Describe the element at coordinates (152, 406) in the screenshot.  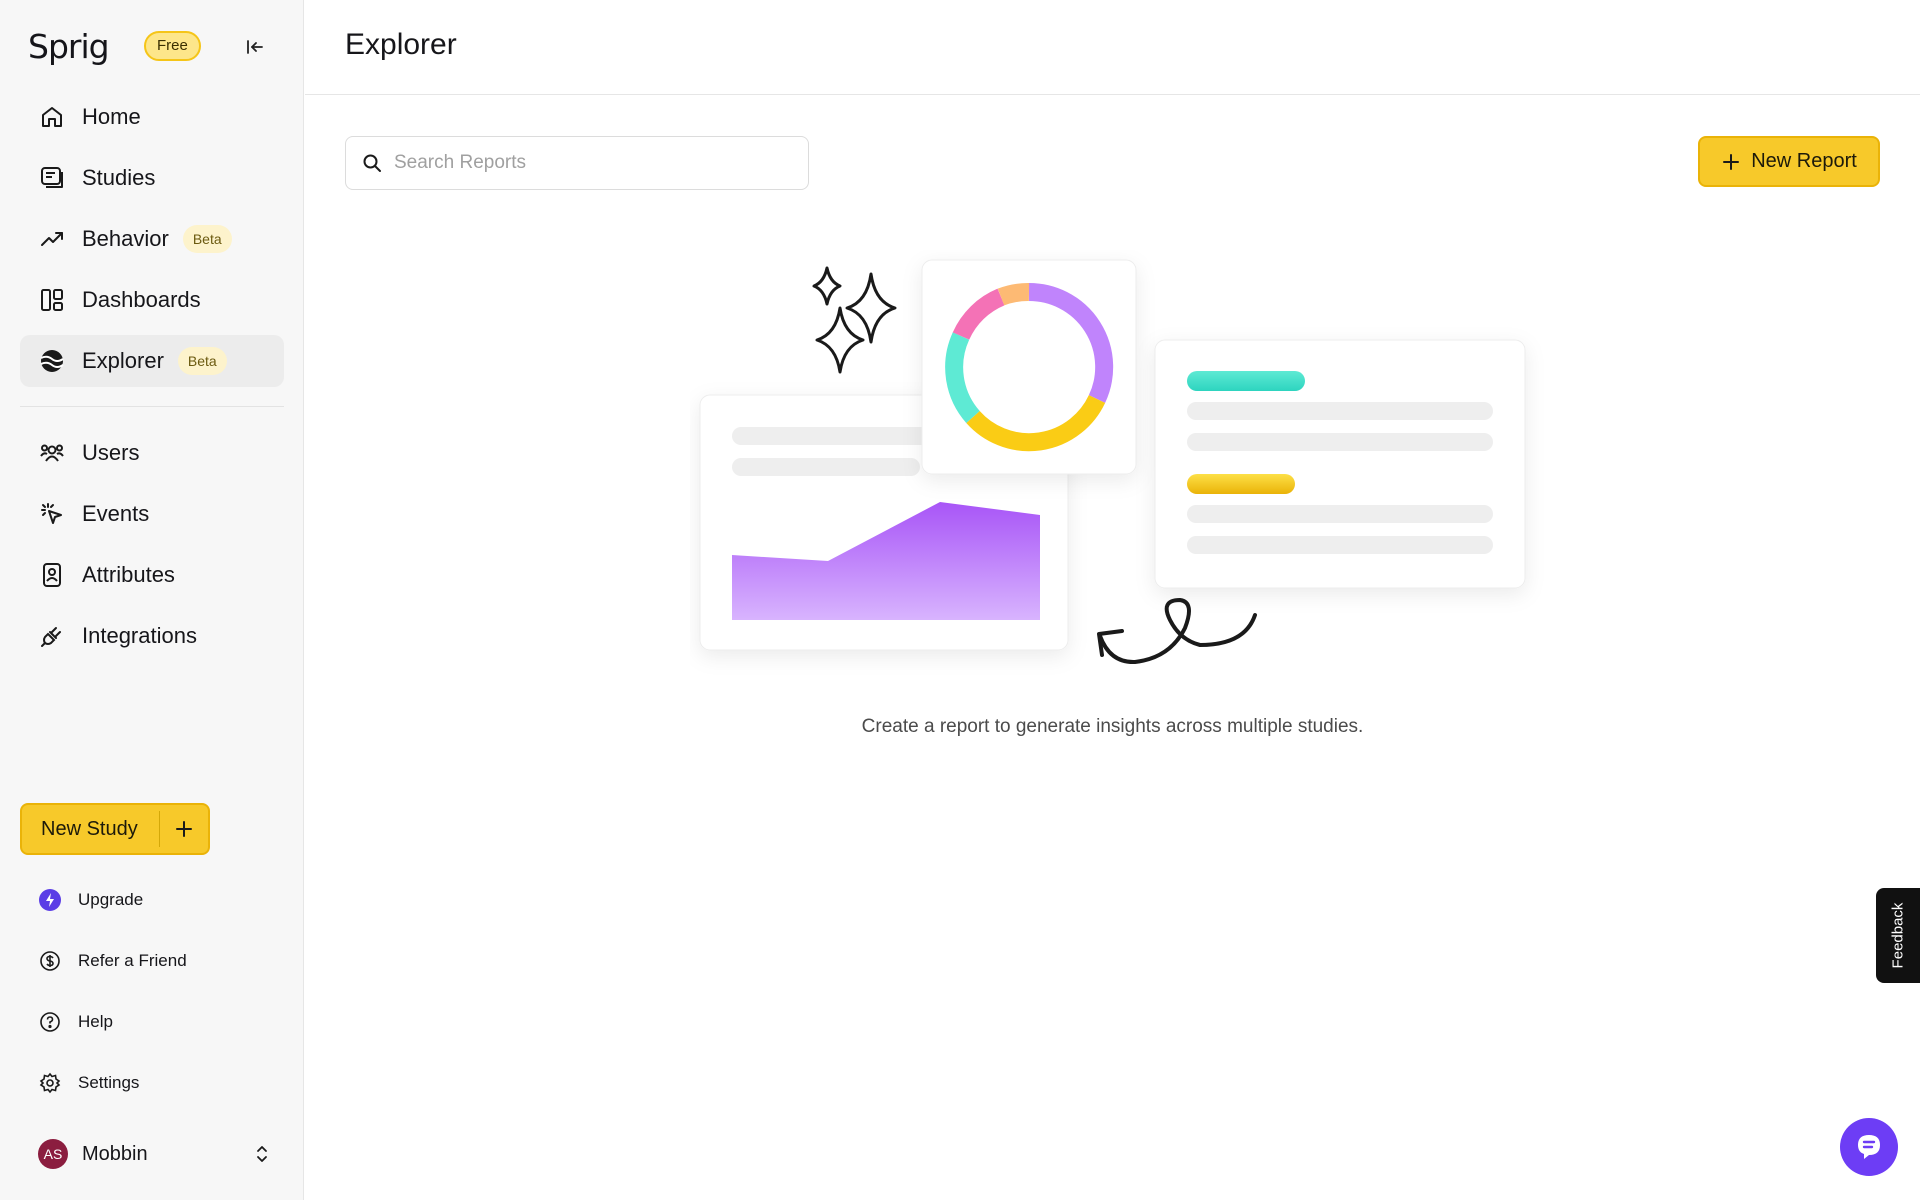
I see `sidebar-divider` at that location.